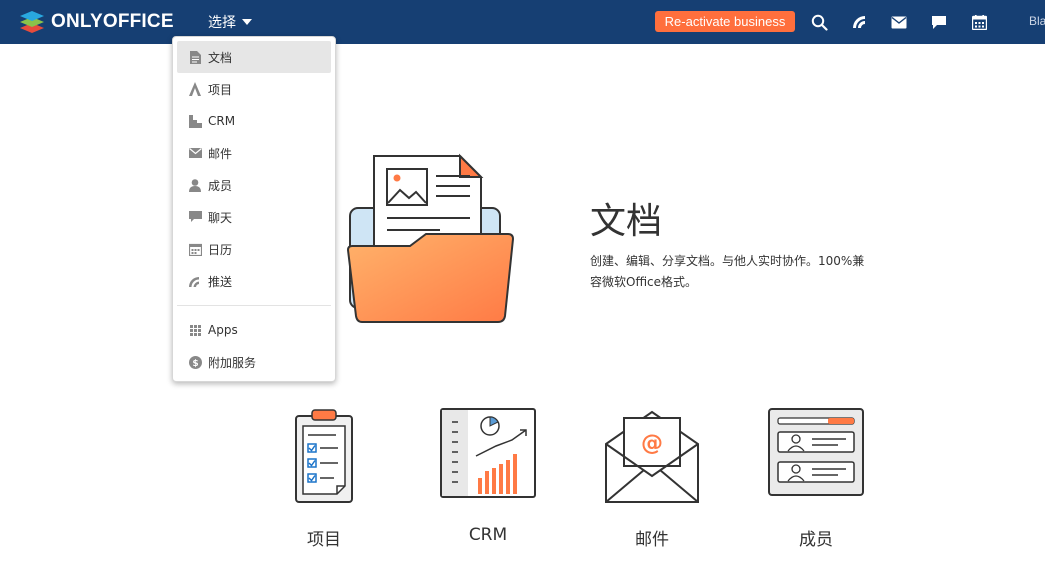 This screenshot has width=1045, height=567. I want to click on menu-divider, so click(254, 305).